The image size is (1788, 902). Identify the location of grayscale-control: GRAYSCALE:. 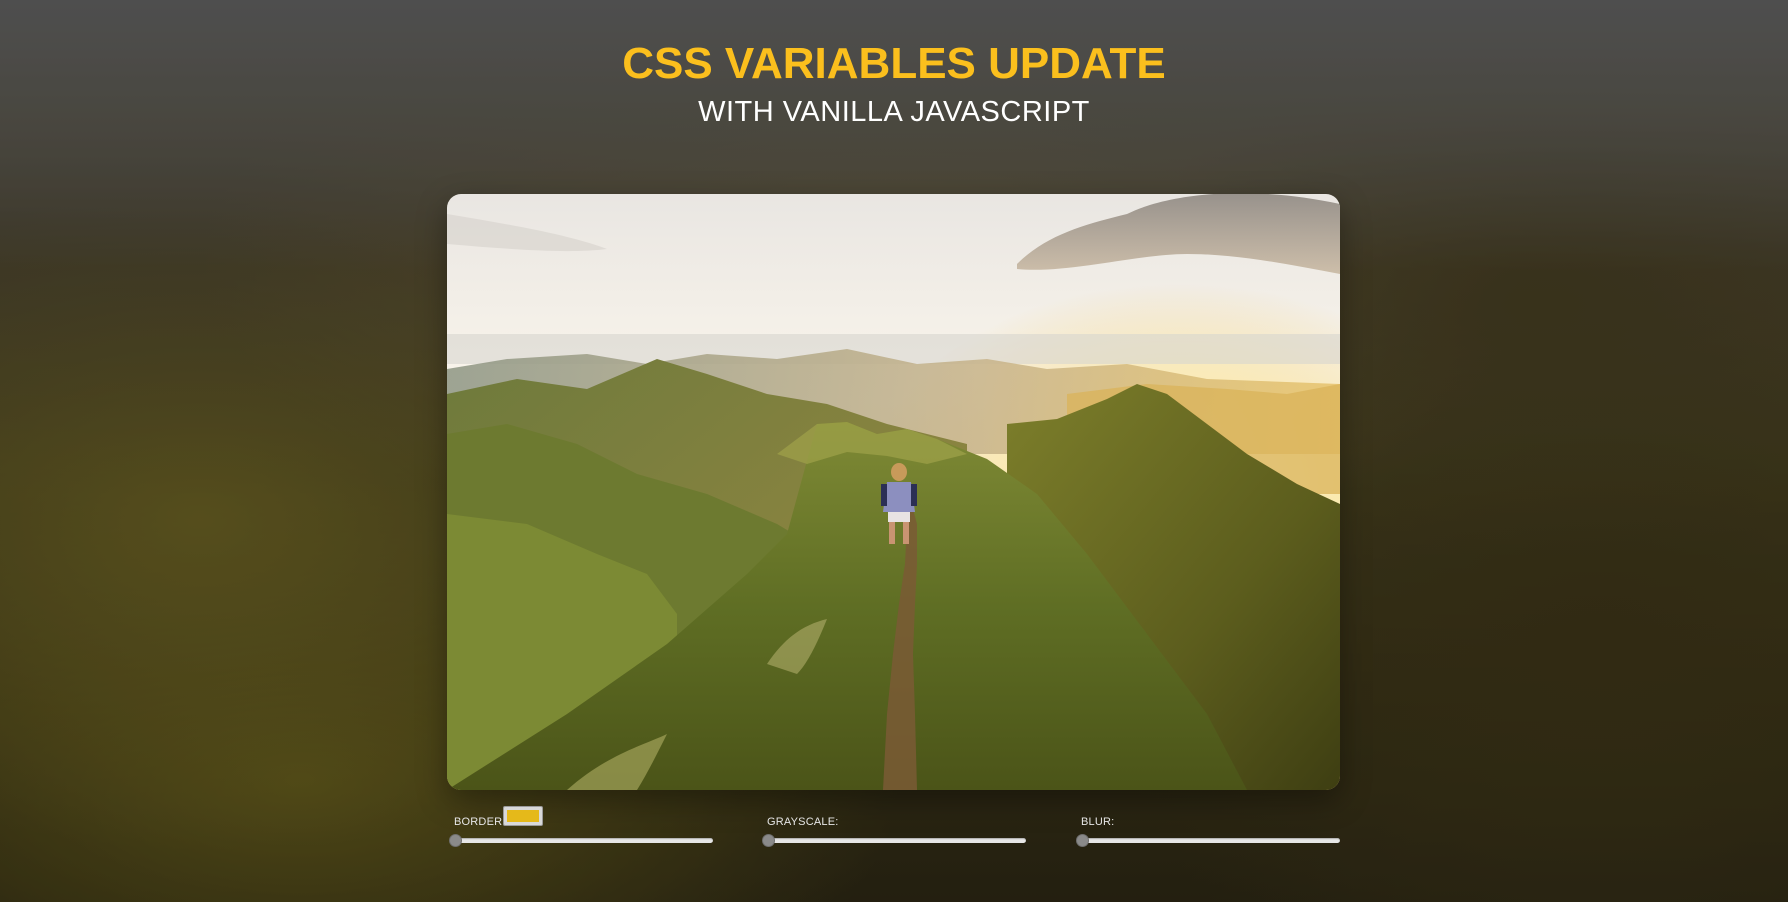
(895, 831).